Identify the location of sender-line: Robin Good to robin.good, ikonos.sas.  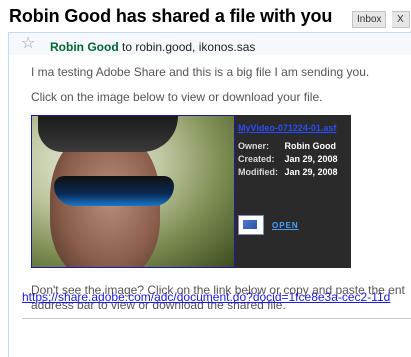
(152, 47).